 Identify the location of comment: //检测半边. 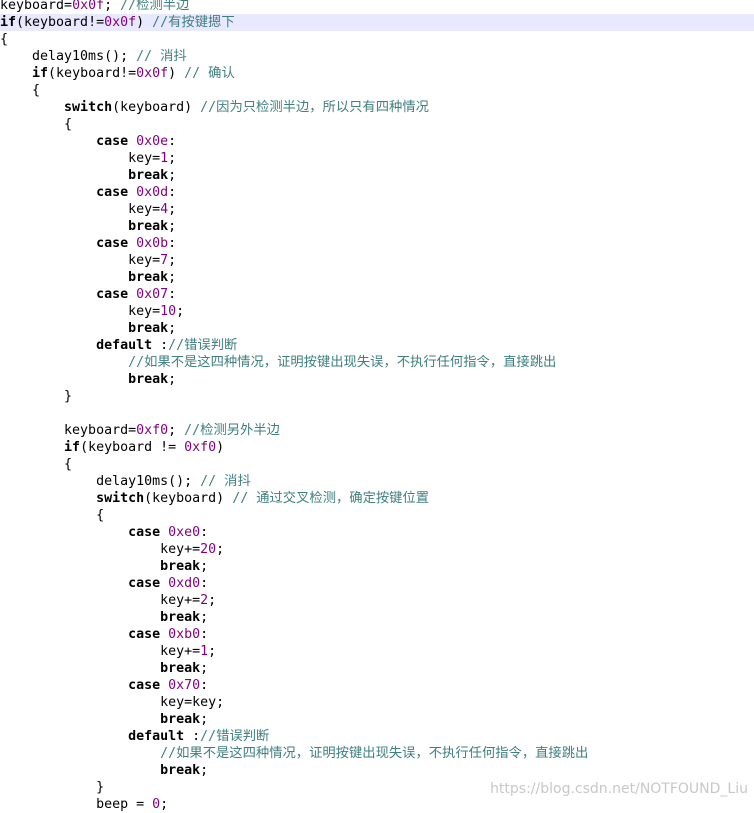
(155, 6).